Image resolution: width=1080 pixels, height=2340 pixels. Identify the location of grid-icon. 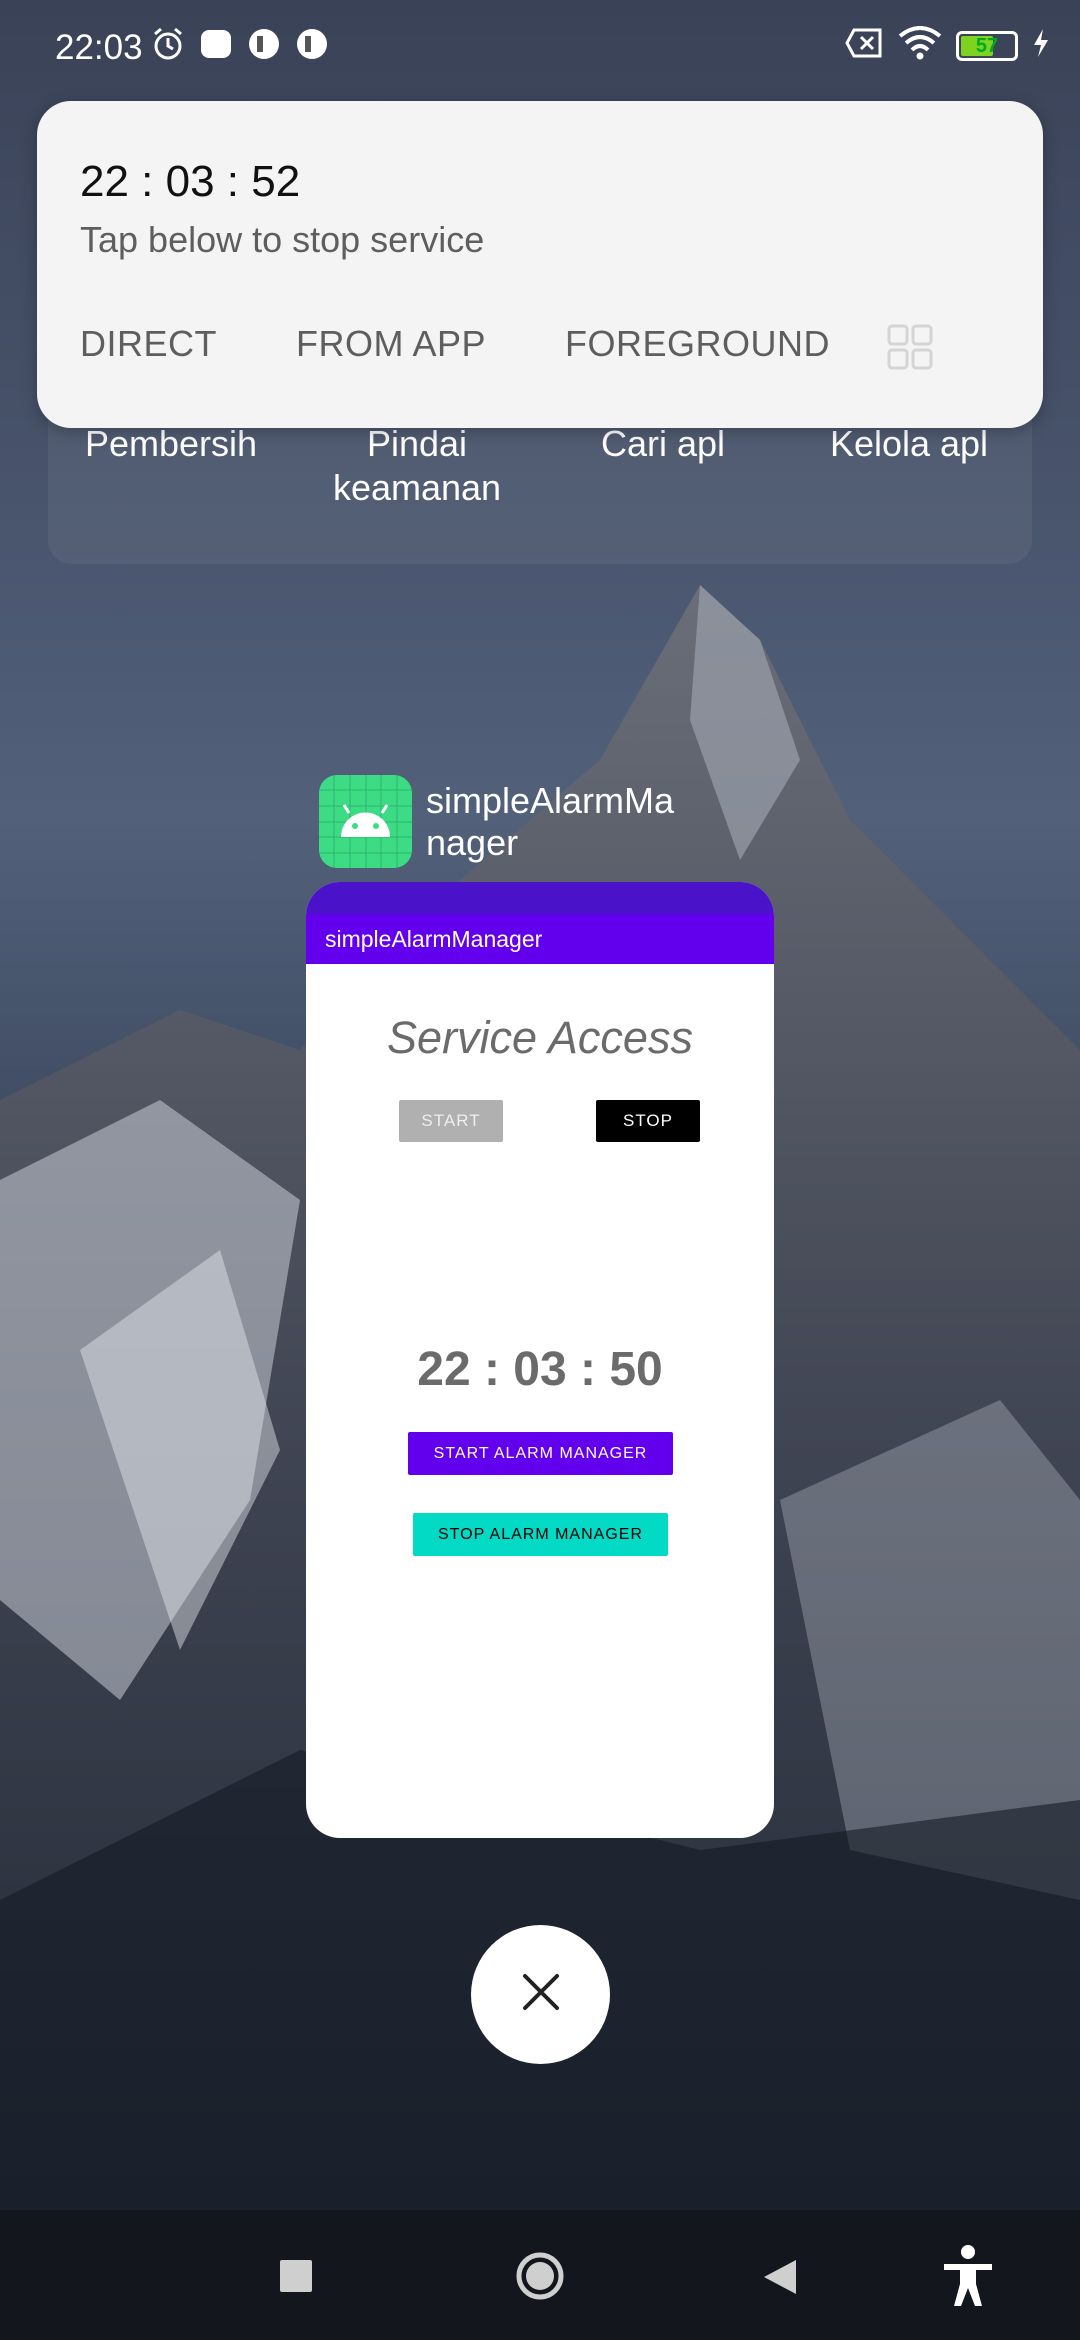
(910, 349).